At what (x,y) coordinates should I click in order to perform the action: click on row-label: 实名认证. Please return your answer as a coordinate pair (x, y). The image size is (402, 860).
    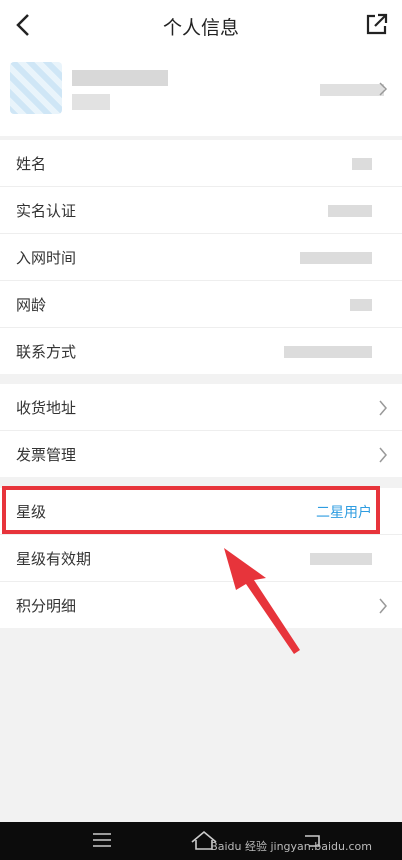
    Looking at the image, I should click on (46, 211).